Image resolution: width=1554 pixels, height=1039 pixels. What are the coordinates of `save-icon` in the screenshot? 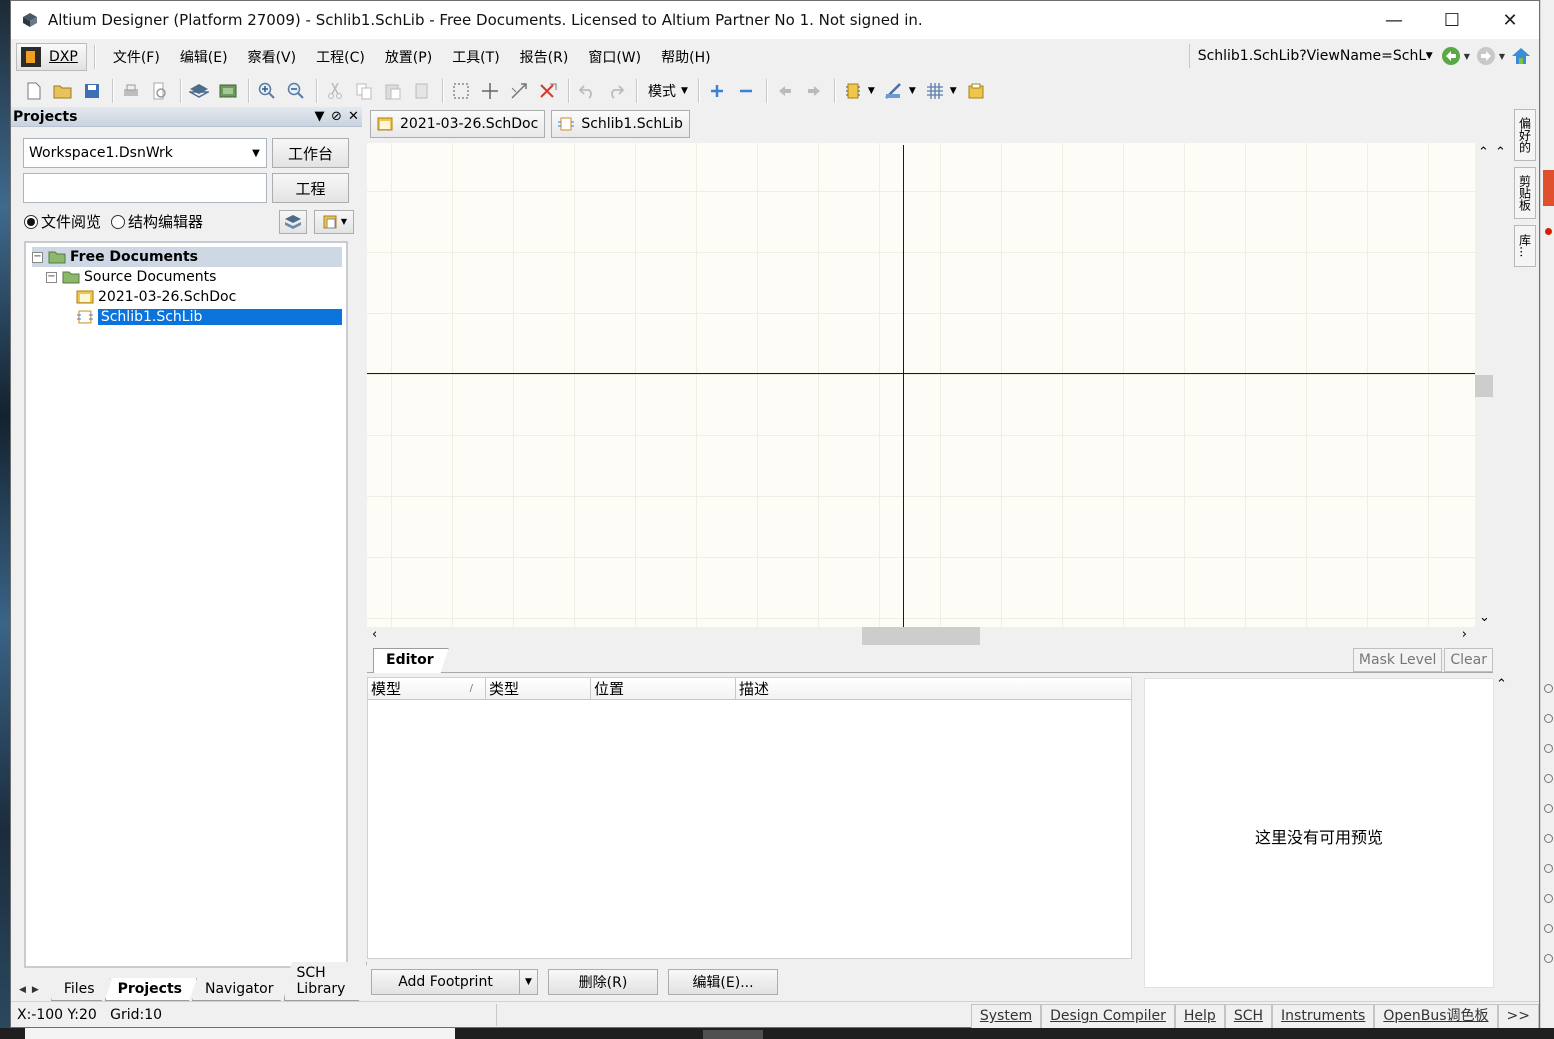 It's located at (92, 91).